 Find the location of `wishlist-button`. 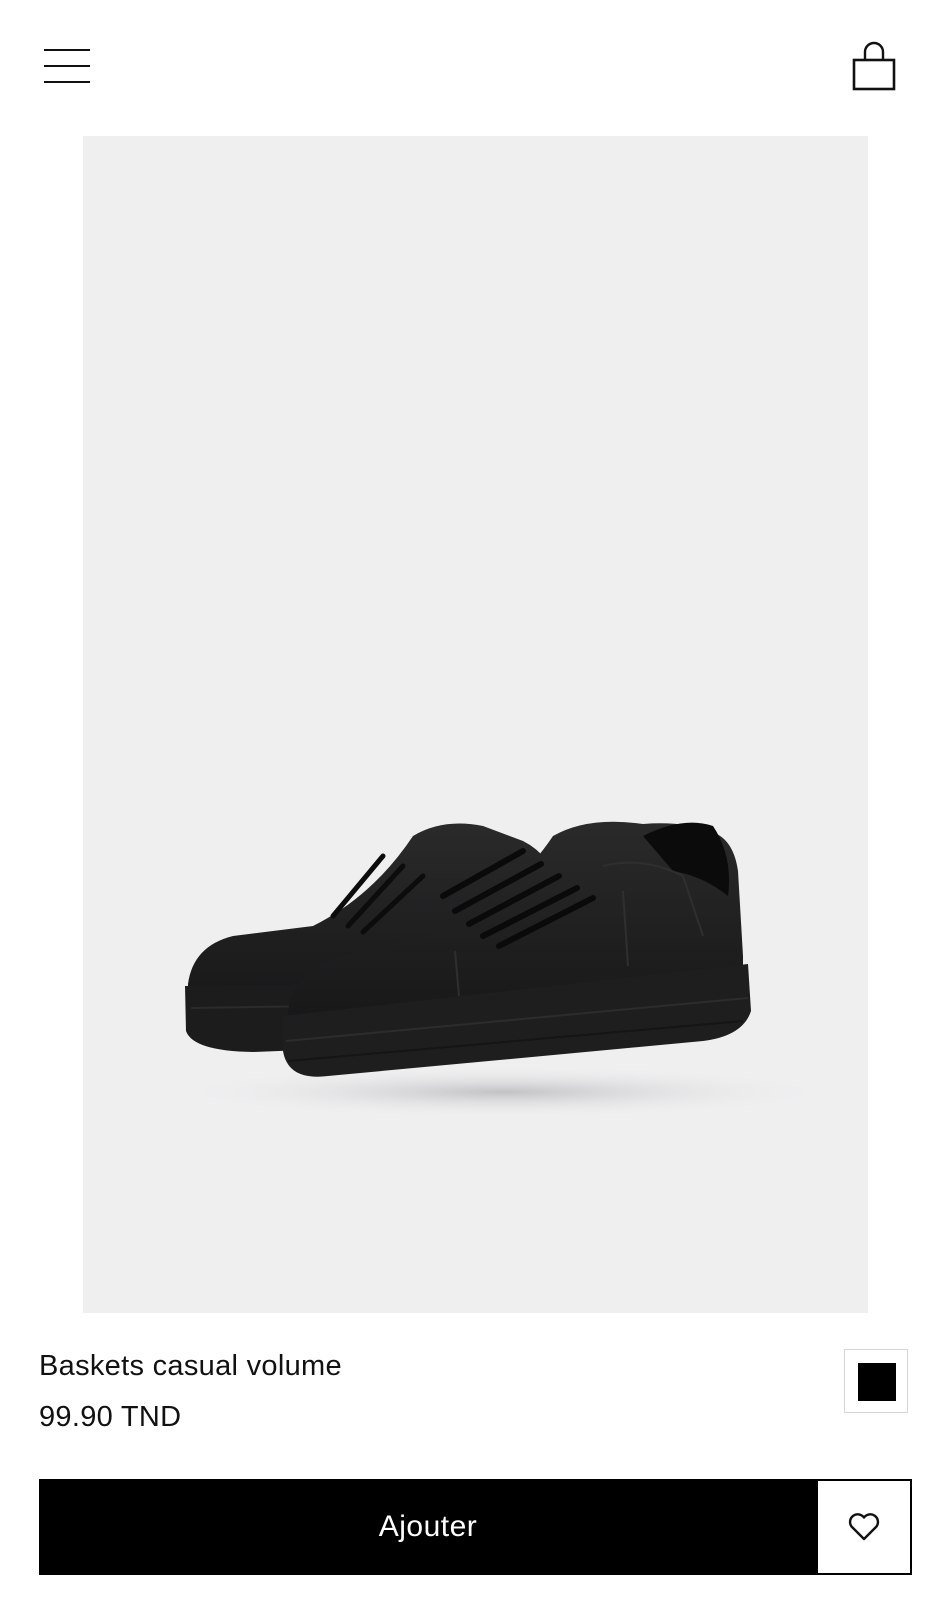

wishlist-button is located at coordinates (864, 1527).